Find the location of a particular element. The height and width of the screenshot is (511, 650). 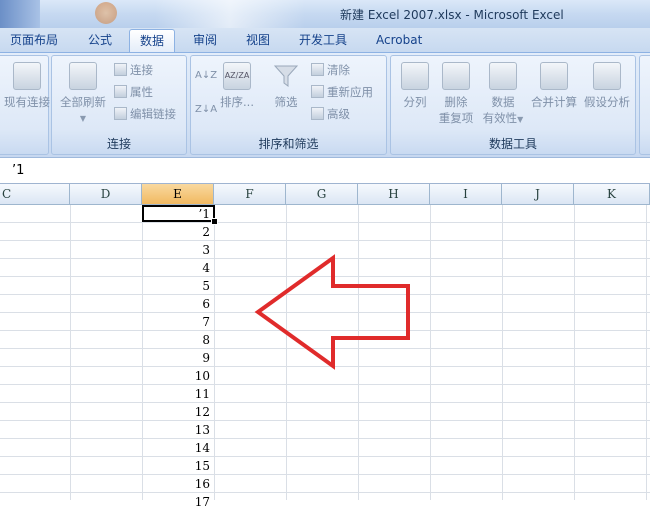

tab-formulas: 公式 is located at coordinates (100, 42).